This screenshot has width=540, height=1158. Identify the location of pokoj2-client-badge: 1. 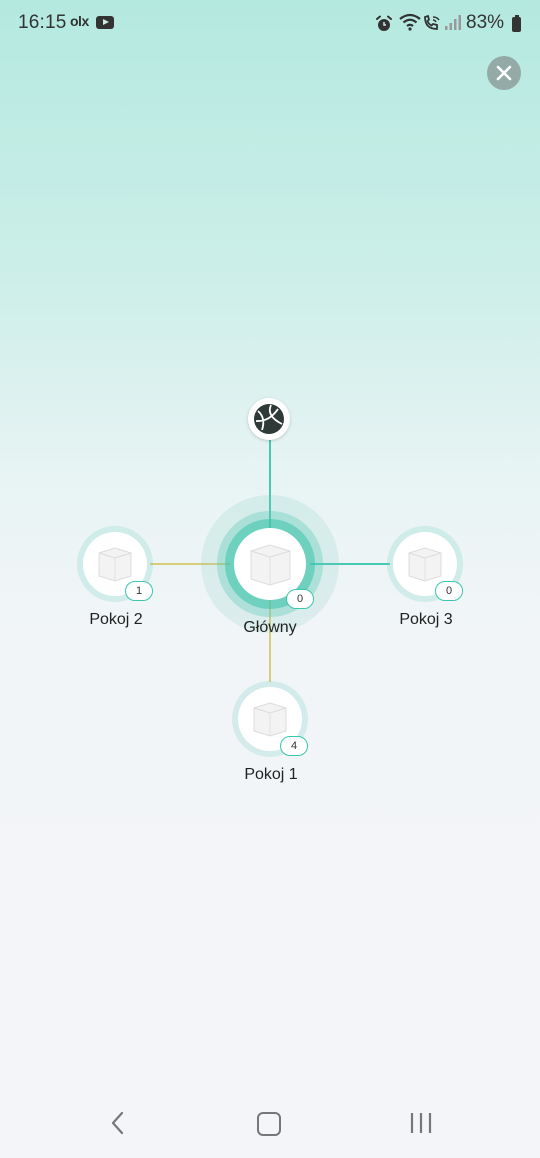
(139, 591).